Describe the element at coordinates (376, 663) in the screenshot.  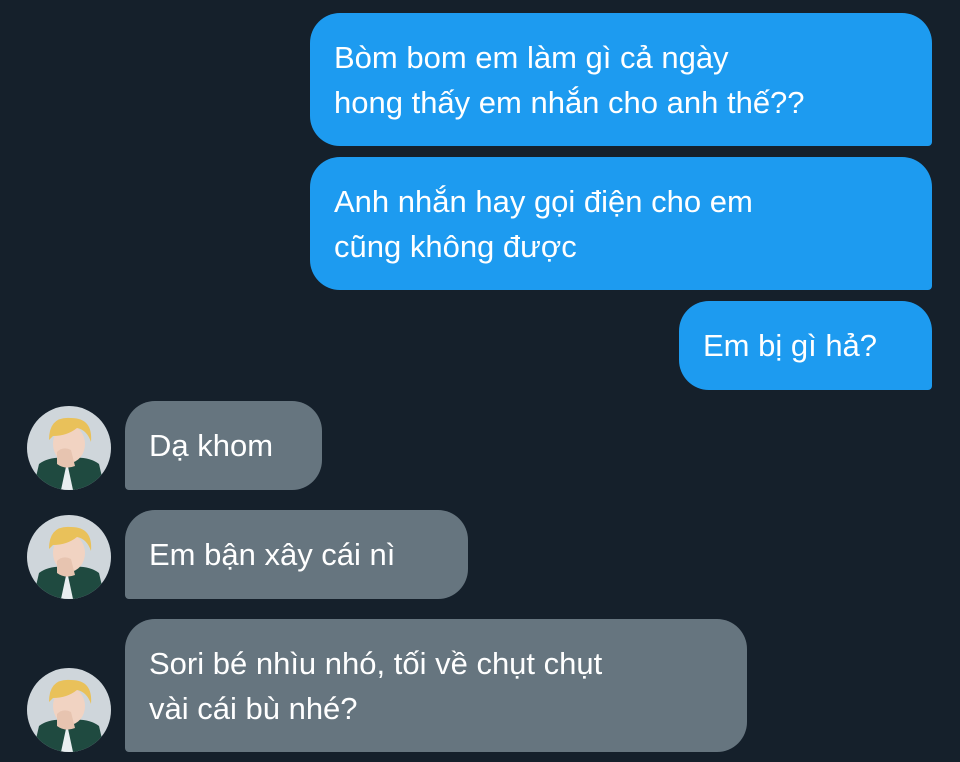
I see `message-text-line: Sori bé nhìu nhó, tối về chụt chụt` at that location.